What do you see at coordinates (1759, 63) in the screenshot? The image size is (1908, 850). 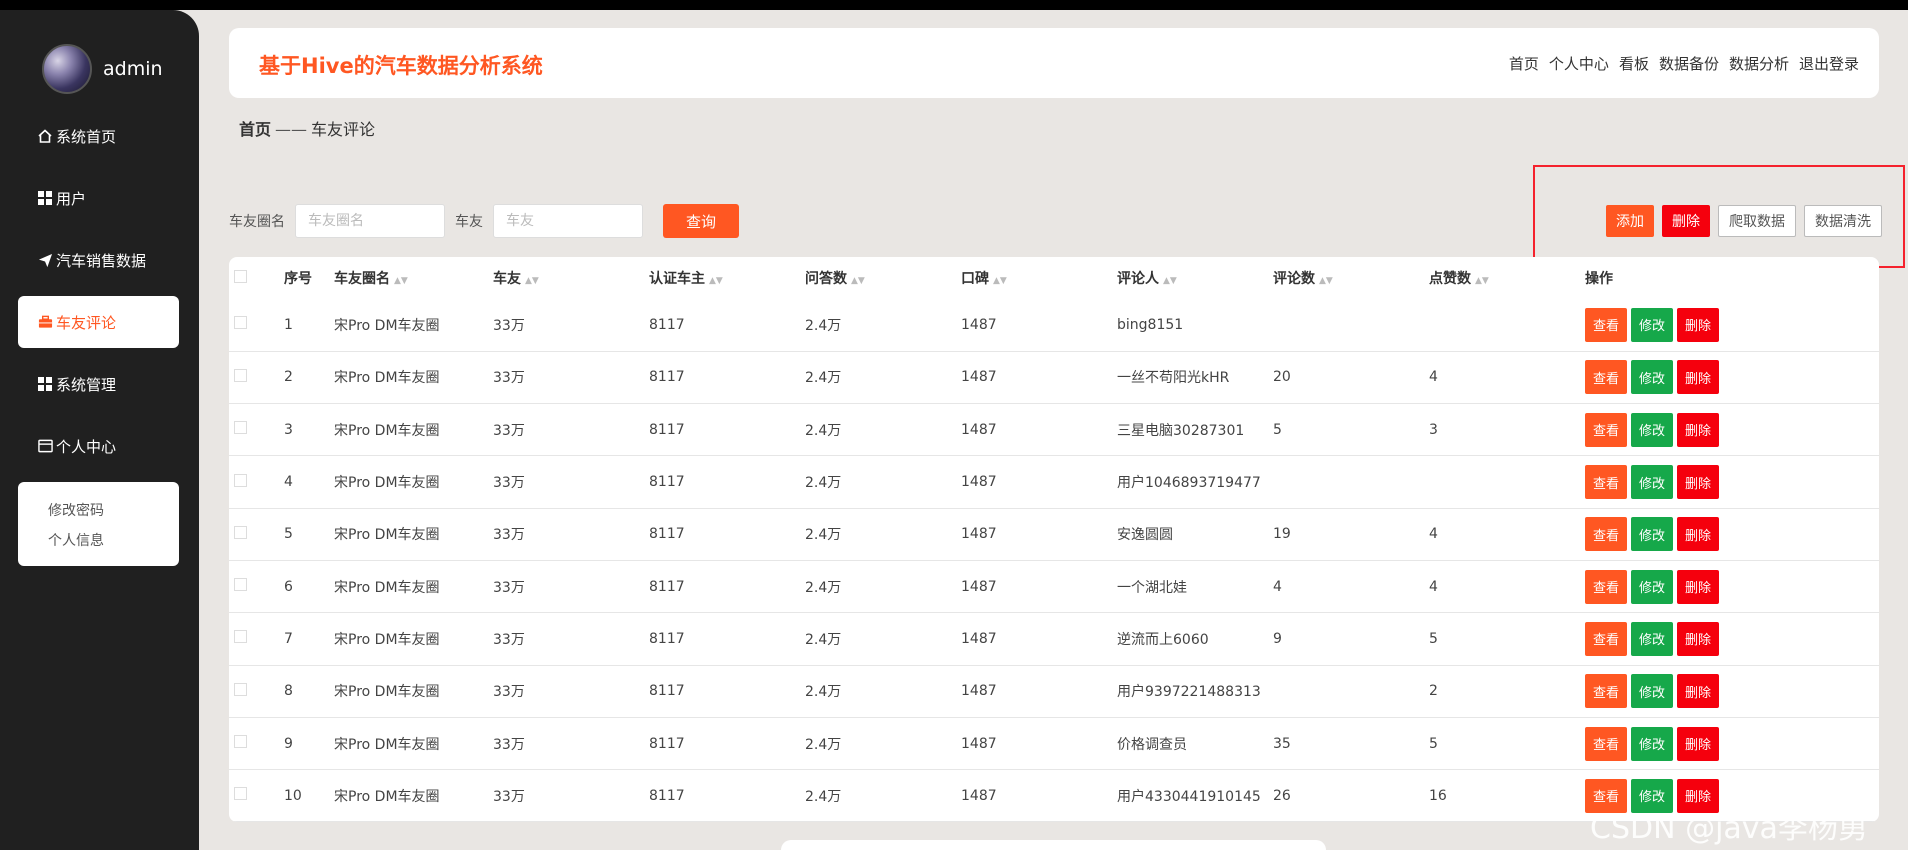 I see `top-link-analysis: 数据分析` at bounding box center [1759, 63].